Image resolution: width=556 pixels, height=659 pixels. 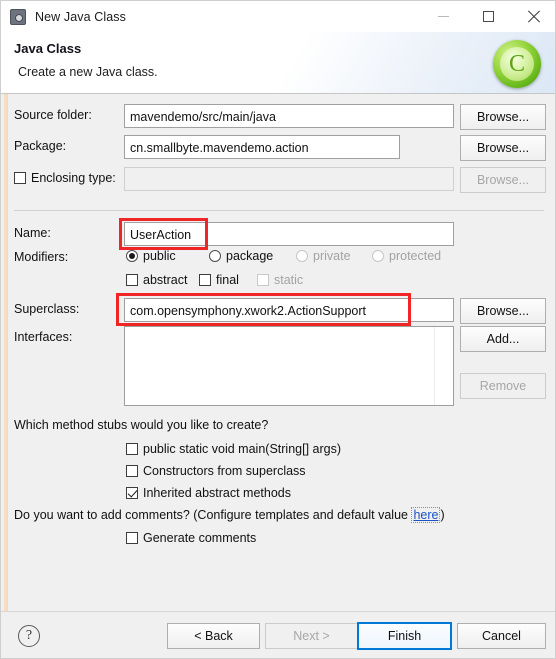 What do you see at coordinates (262, 147) in the screenshot?
I see `package-input: cn.smallbyte.mavendemo.action` at bounding box center [262, 147].